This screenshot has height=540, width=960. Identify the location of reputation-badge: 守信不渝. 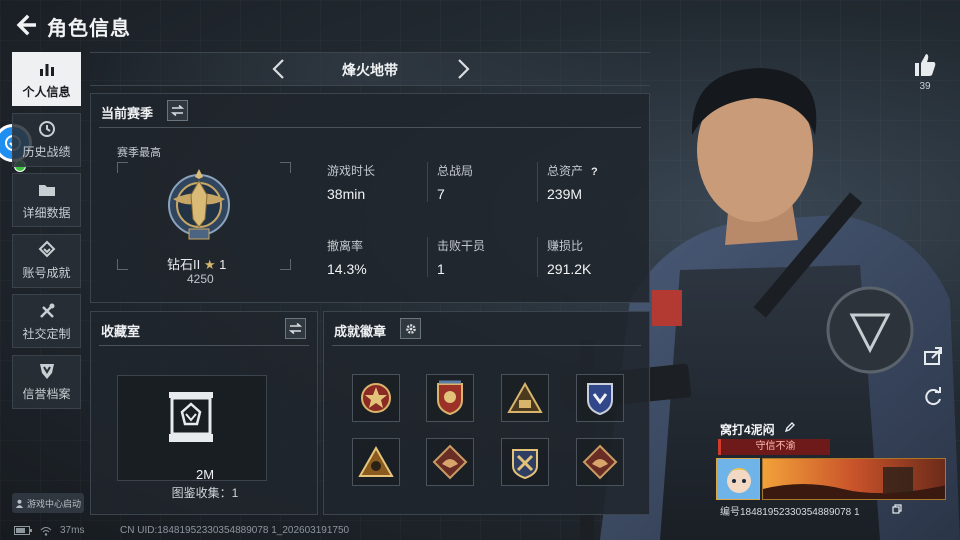
(774, 447).